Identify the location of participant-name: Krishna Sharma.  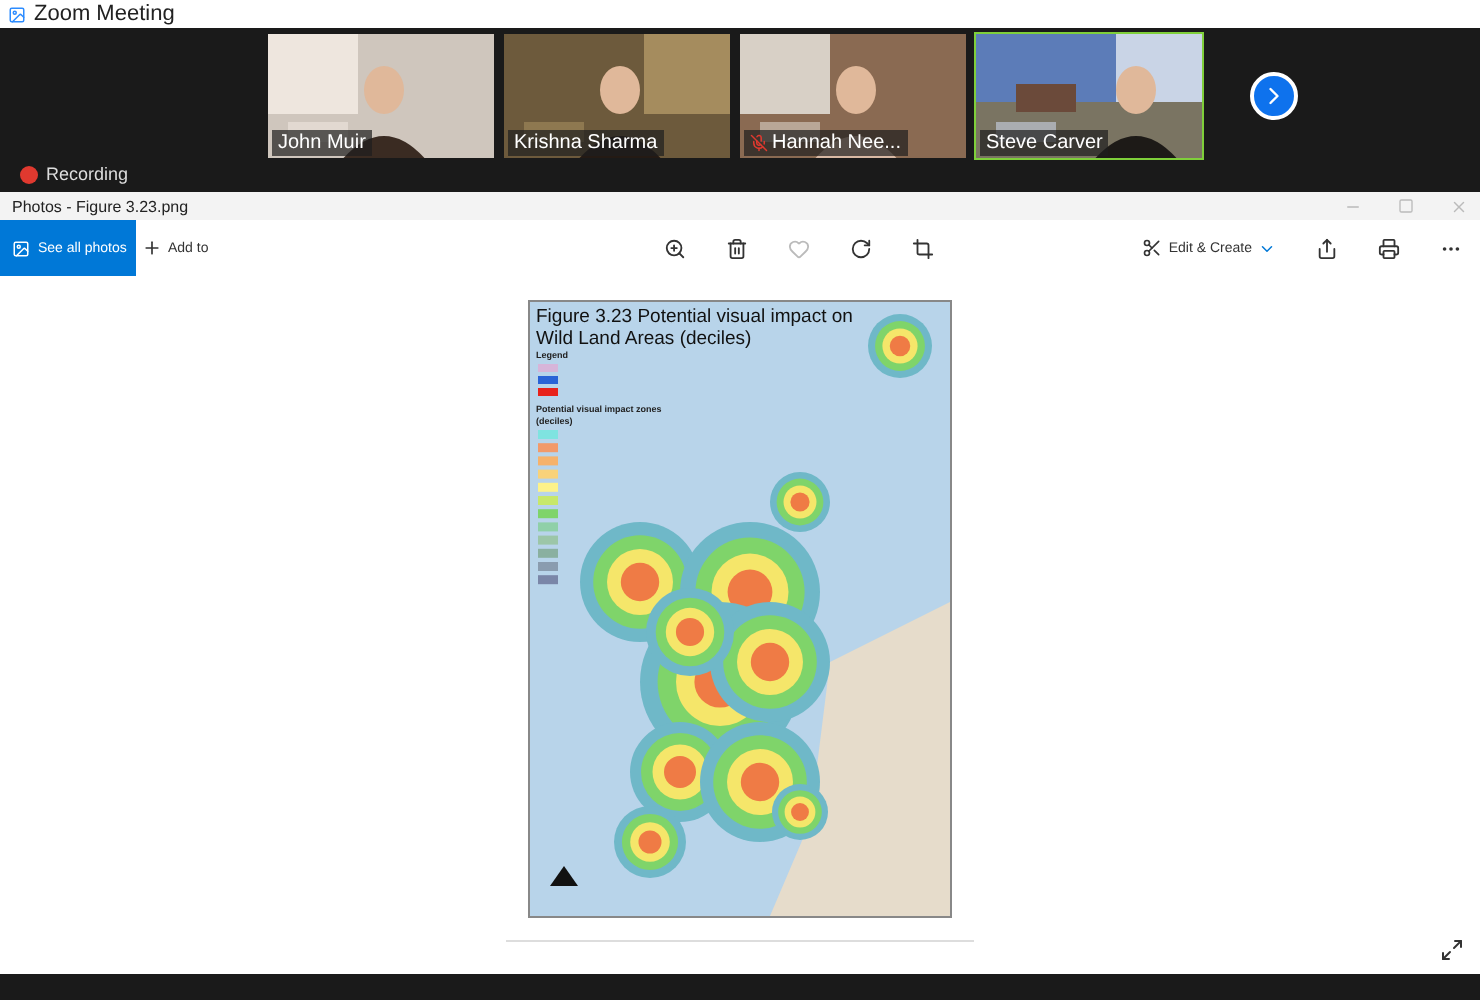
(586, 143).